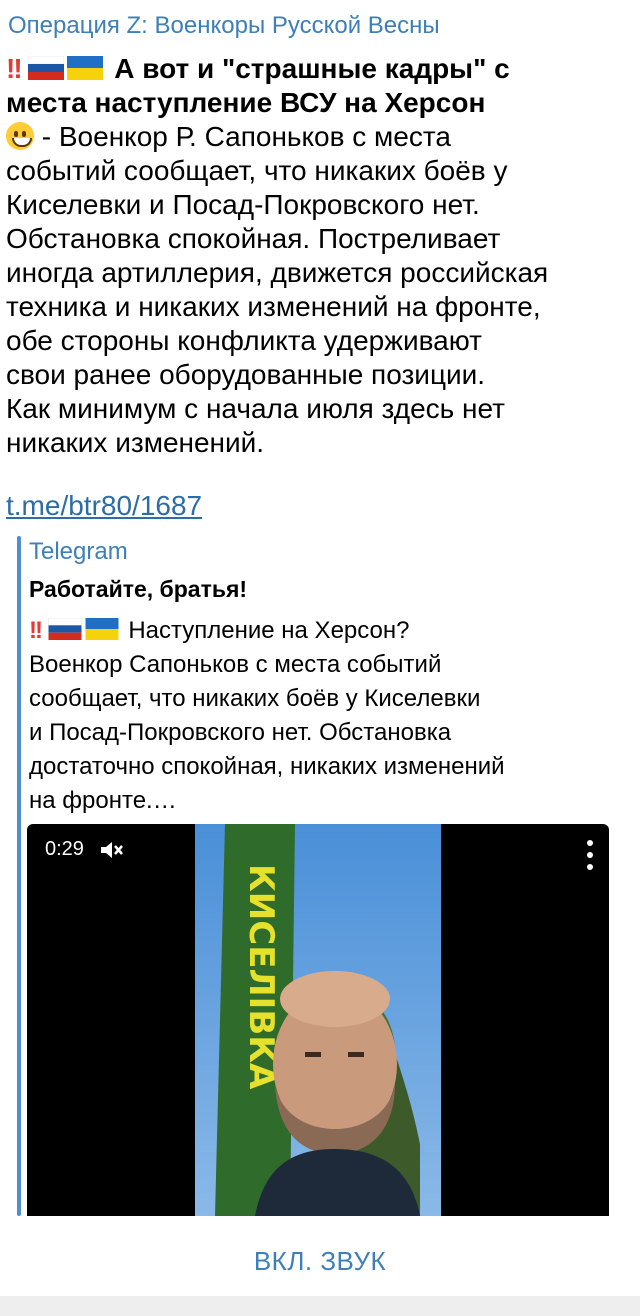 This screenshot has height=1316, width=640. What do you see at coordinates (242, 136) in the screenshot?
I see `post-body-text: - Военкор Р. Сапоньков с места` at bounding box center [242, 136].